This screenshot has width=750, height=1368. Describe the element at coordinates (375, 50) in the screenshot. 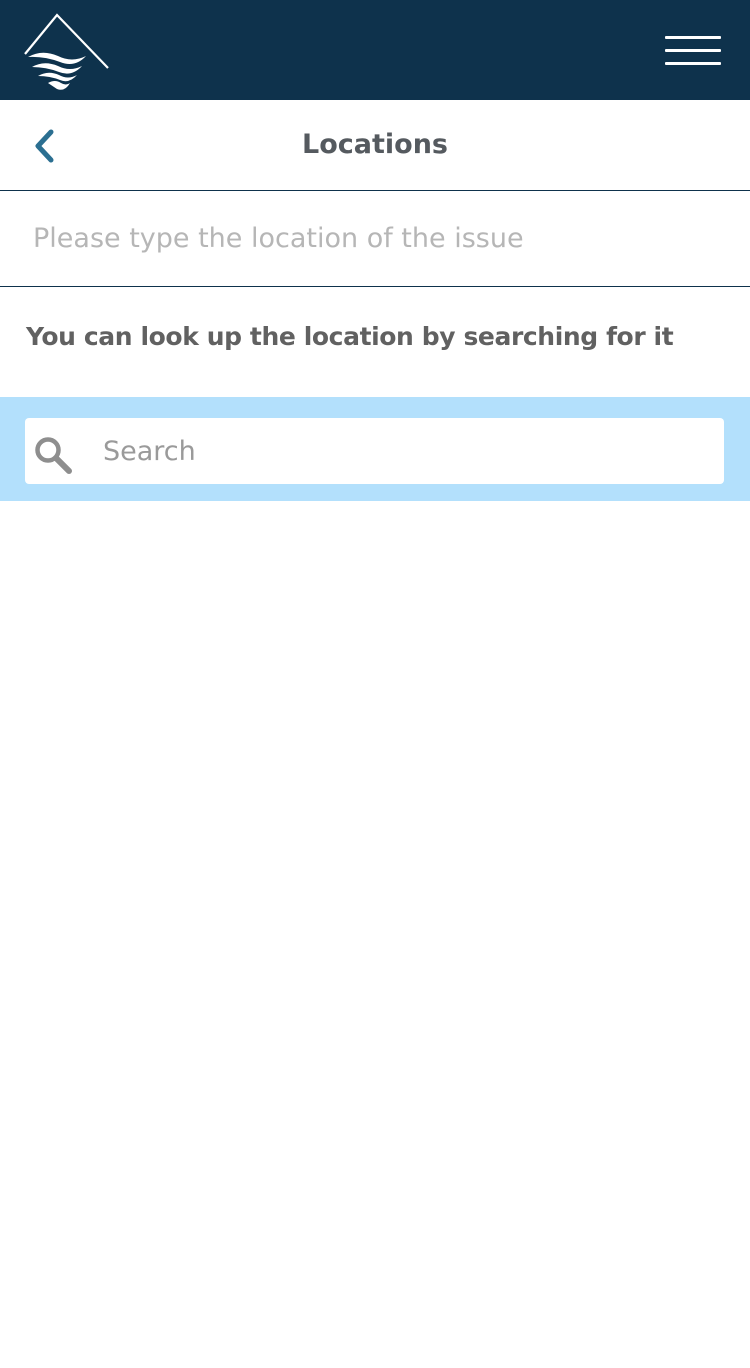

I see `top-navigation-bar` at that location.